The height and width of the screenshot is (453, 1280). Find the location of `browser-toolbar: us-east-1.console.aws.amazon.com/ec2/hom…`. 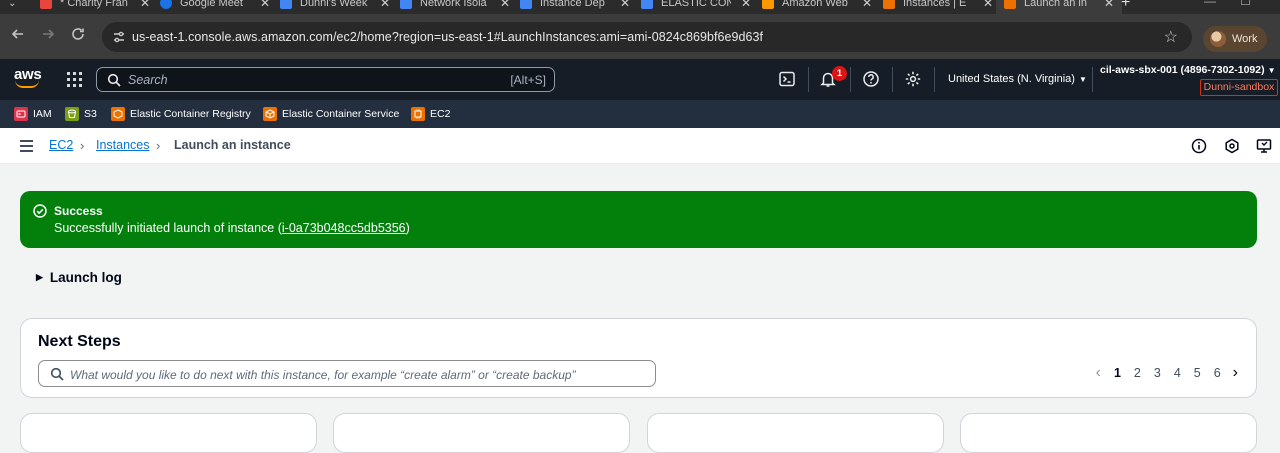

browser-toolbar: us-east-1.console.aws.amazon.com/ec2/hom… is located at coordinates (640, 36).